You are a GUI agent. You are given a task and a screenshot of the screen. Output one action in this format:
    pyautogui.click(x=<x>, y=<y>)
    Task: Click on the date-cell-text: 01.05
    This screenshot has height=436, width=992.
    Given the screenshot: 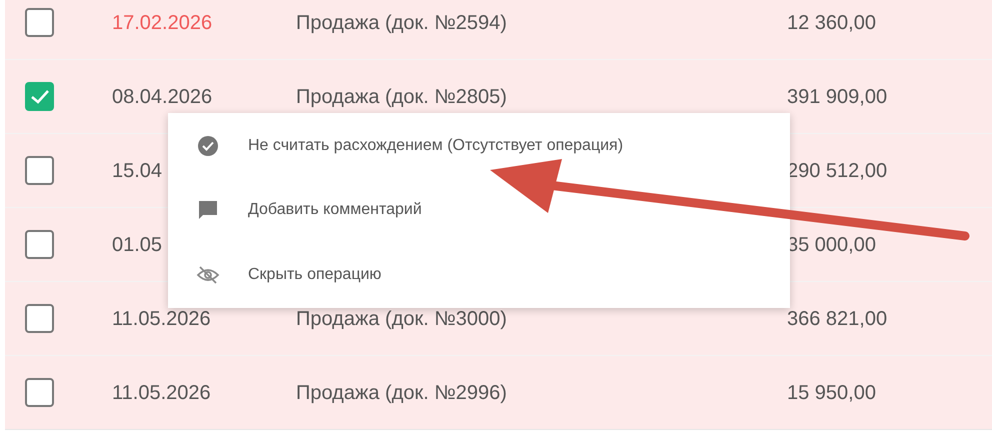 What is the action you would take?
    pyautogui.click(x=138, y=245)
    